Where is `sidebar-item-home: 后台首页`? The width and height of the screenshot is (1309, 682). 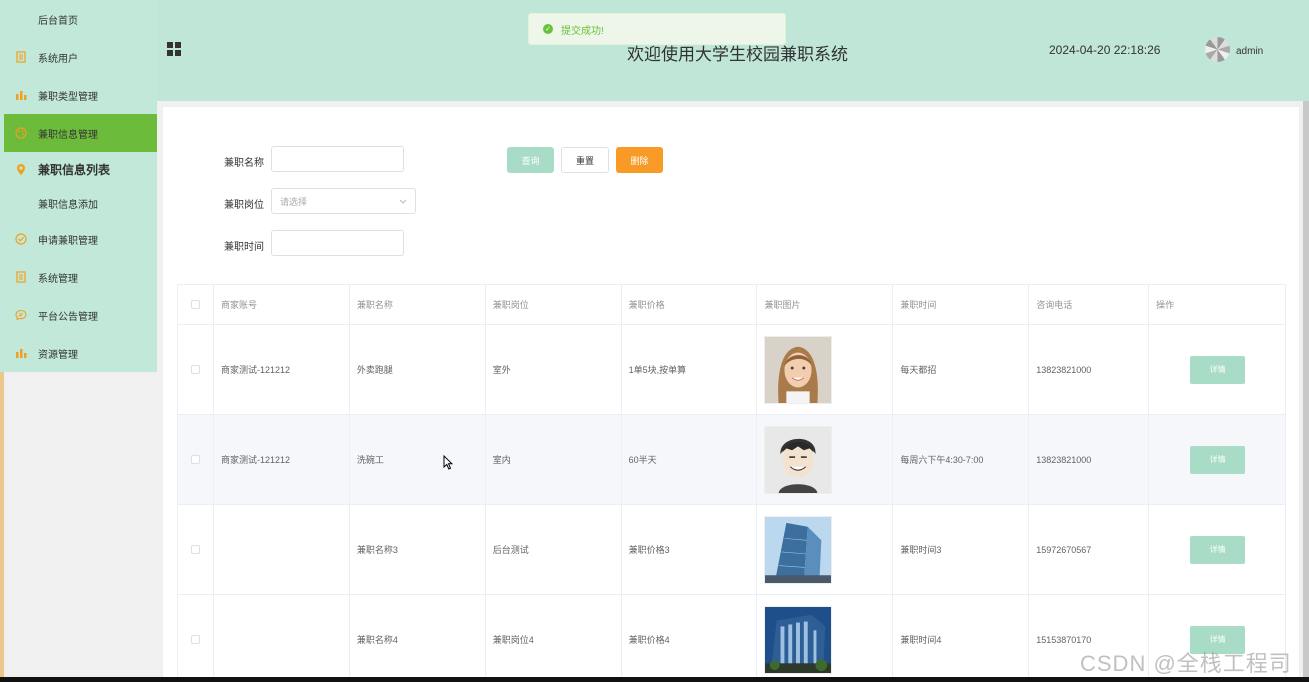
sidebar-item-home: 后台首页 is located at coordinates (80, 19).